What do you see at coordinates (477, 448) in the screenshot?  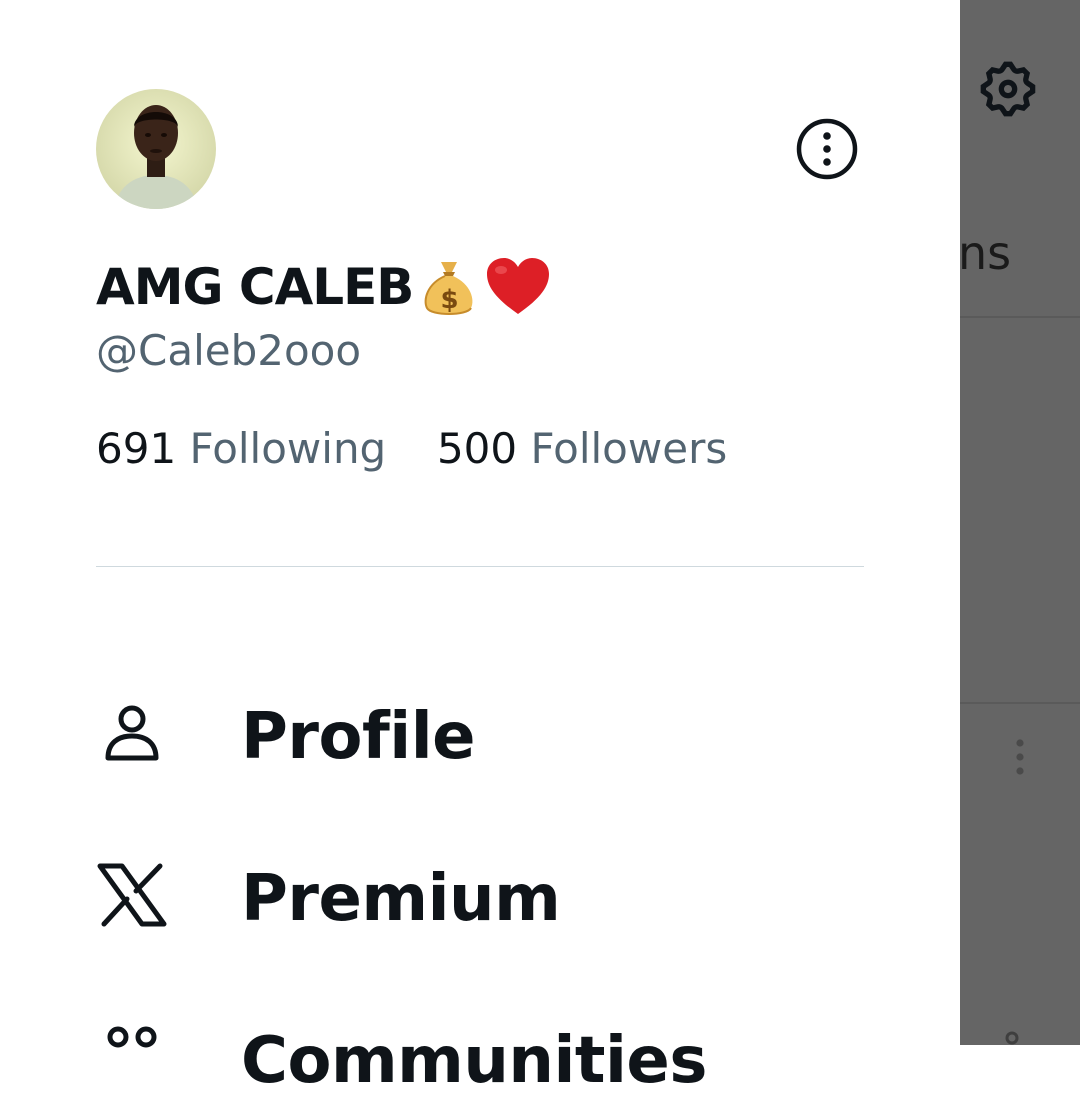 I see `followers-count: 500` at bounding box center [477, 448].